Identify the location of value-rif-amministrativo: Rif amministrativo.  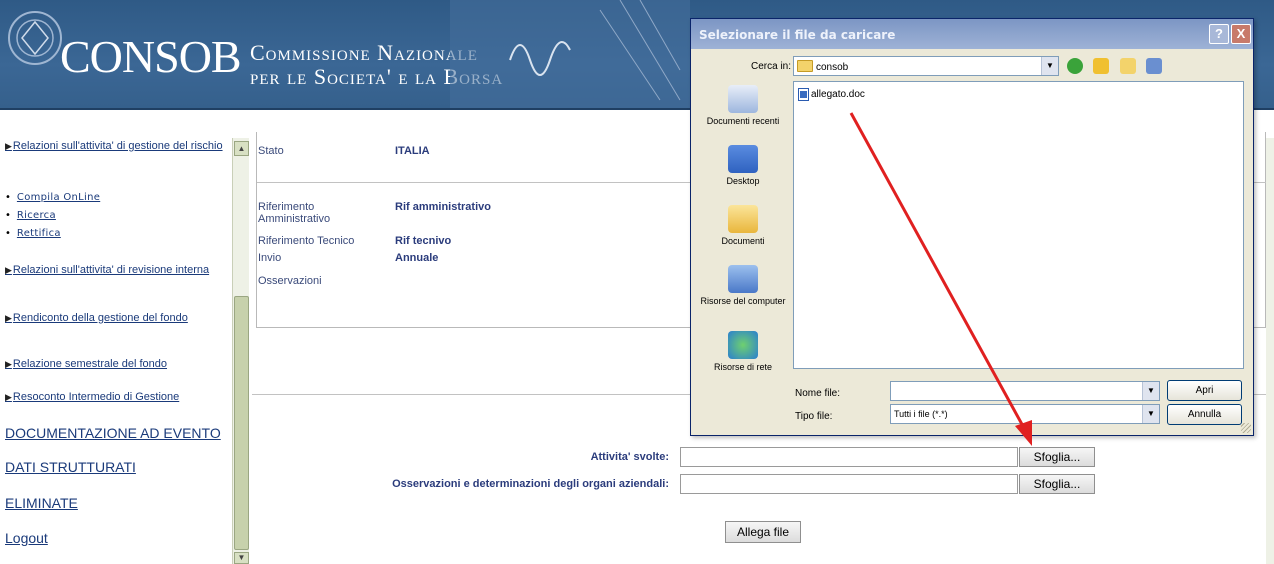
(443, 207).